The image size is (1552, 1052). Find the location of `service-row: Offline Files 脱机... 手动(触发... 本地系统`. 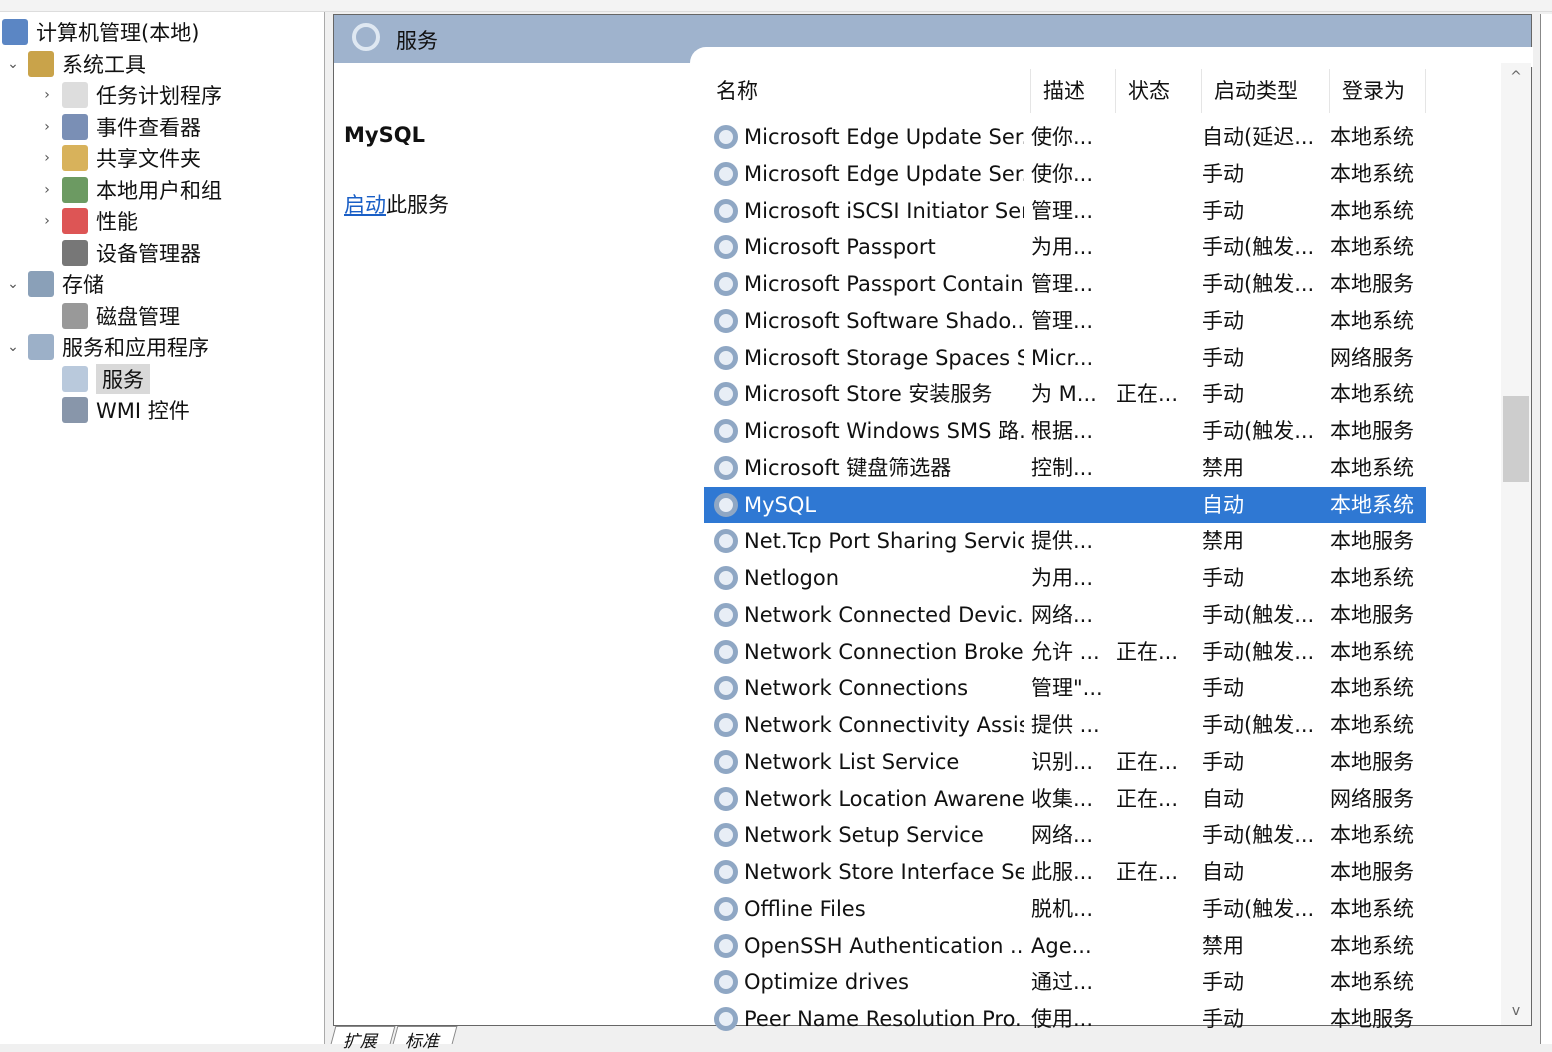

service-row: Offline Files 脱机... 手动(触发... 本地系统 is located at coordinates (1065, 909).